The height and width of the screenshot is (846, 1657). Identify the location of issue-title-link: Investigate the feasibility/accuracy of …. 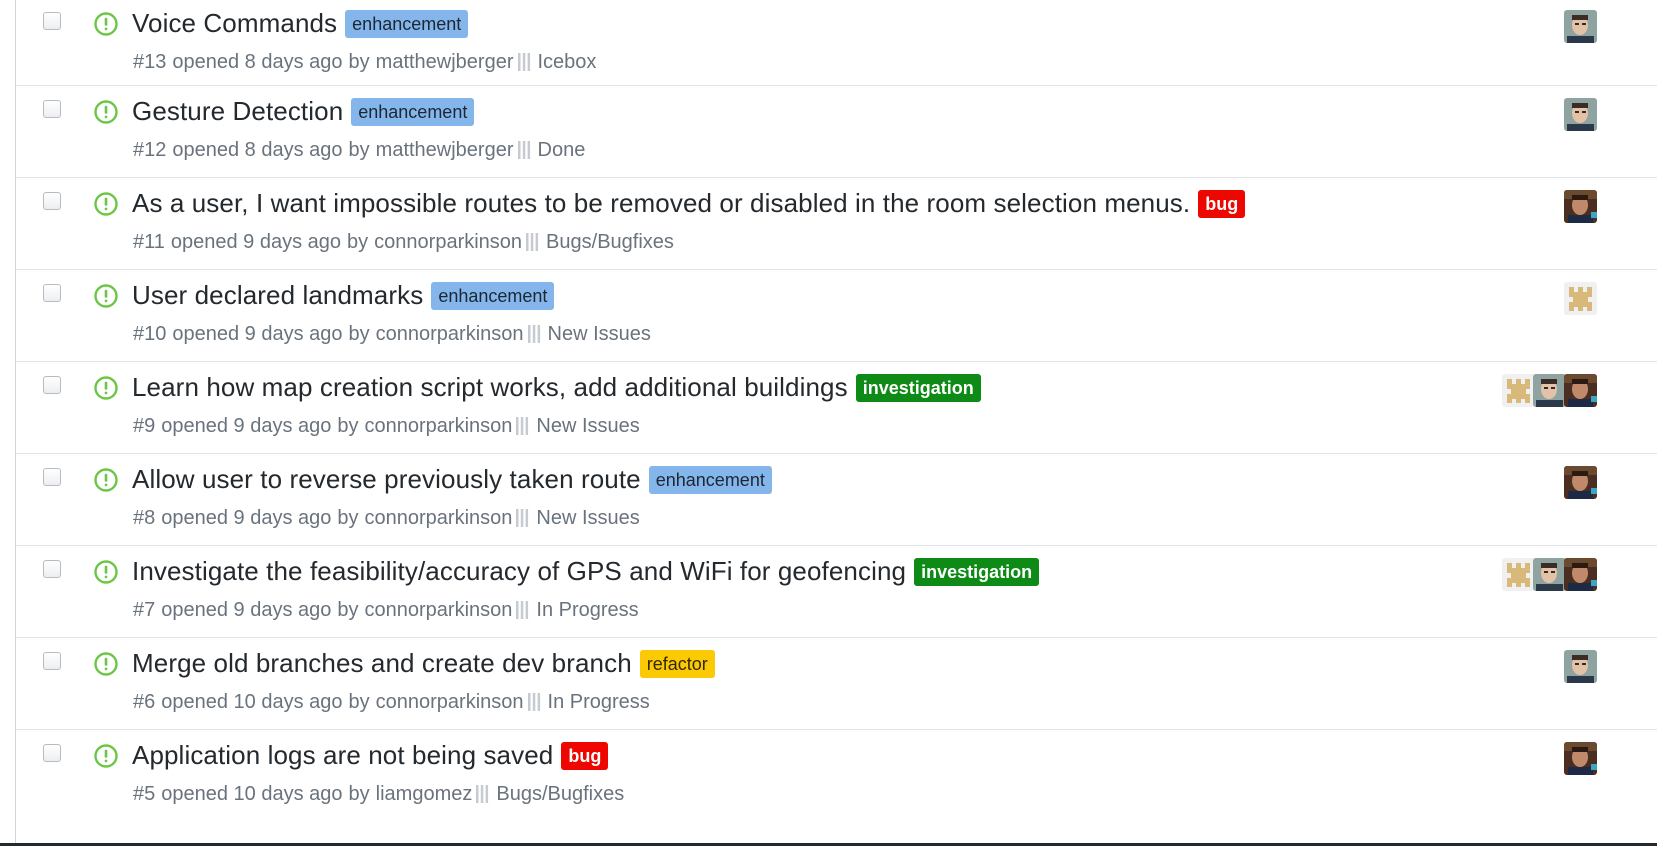
(519, 571).